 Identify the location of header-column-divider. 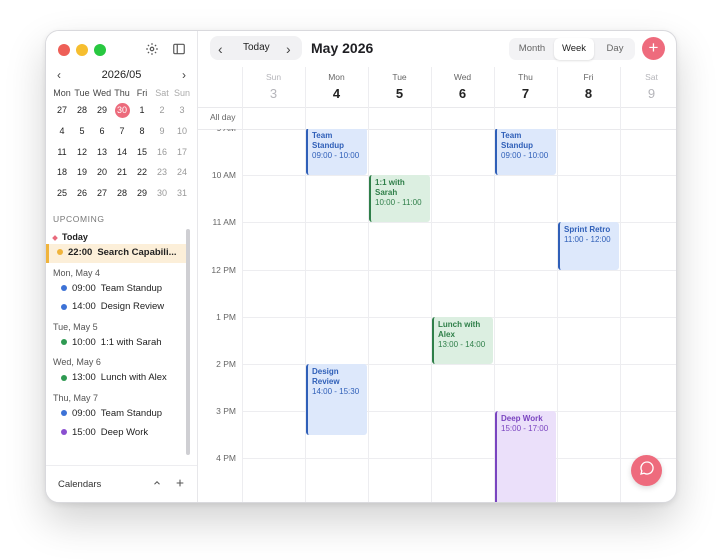
(620, 98).